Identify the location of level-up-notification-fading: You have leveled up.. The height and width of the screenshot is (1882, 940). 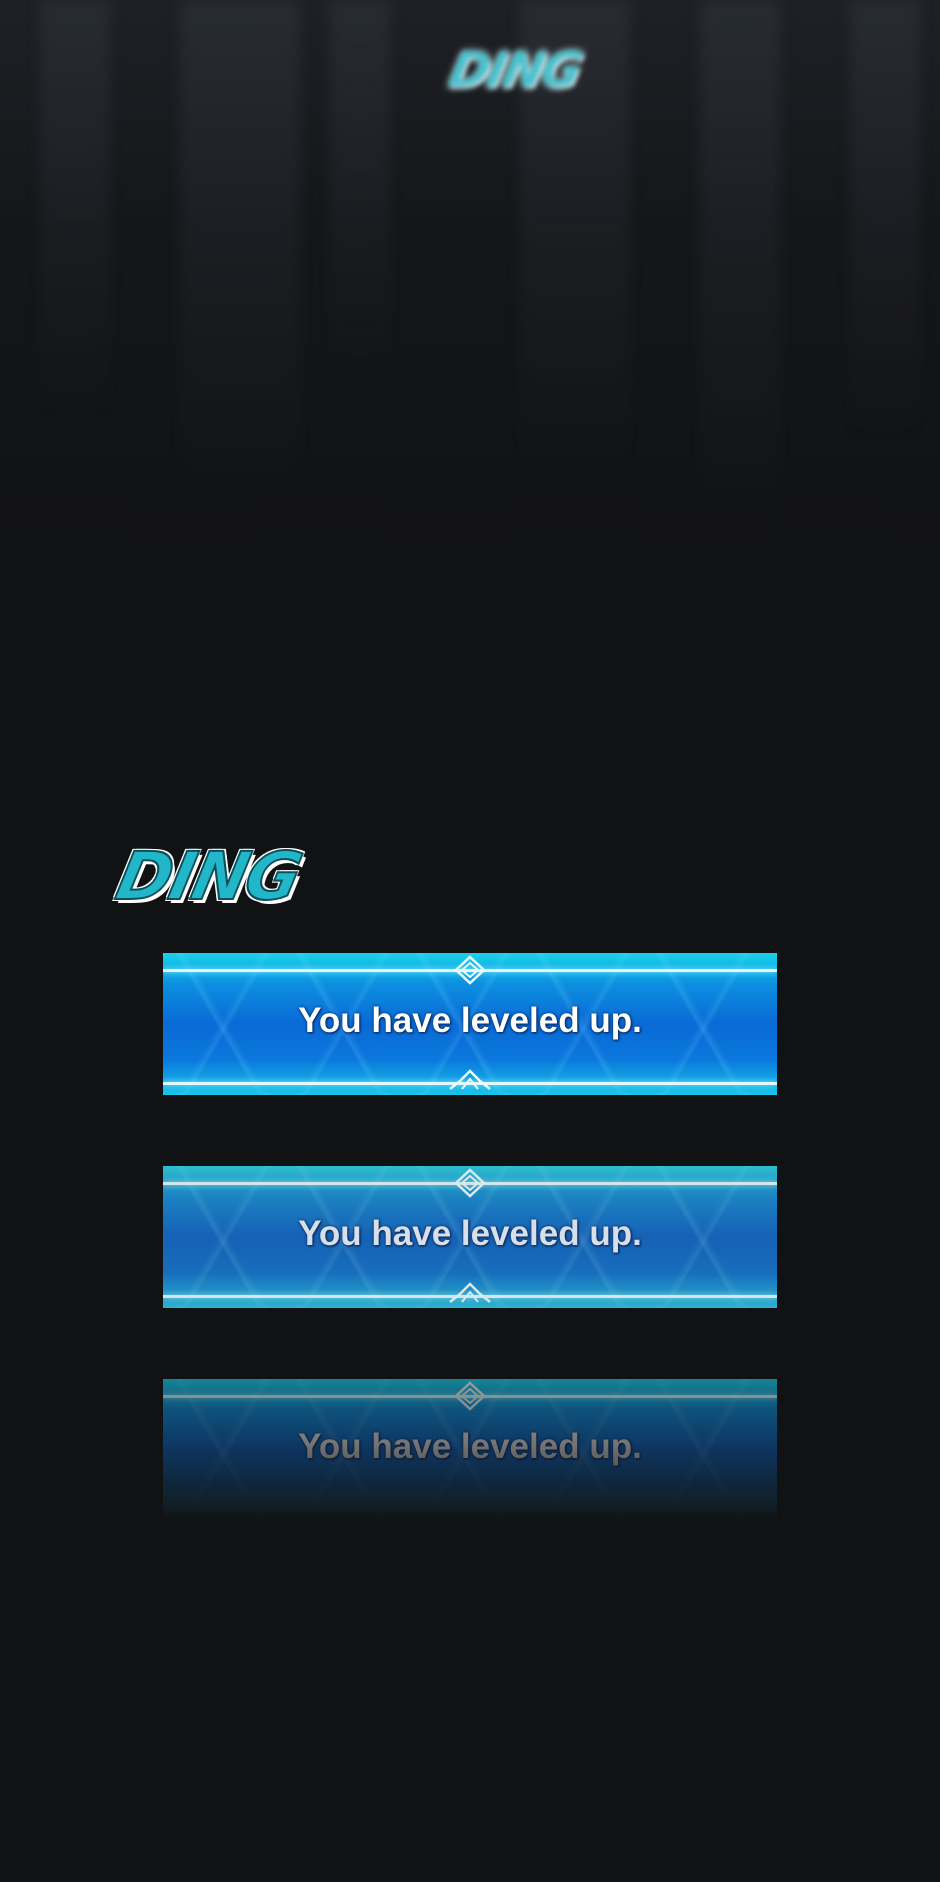
(470, 1450).